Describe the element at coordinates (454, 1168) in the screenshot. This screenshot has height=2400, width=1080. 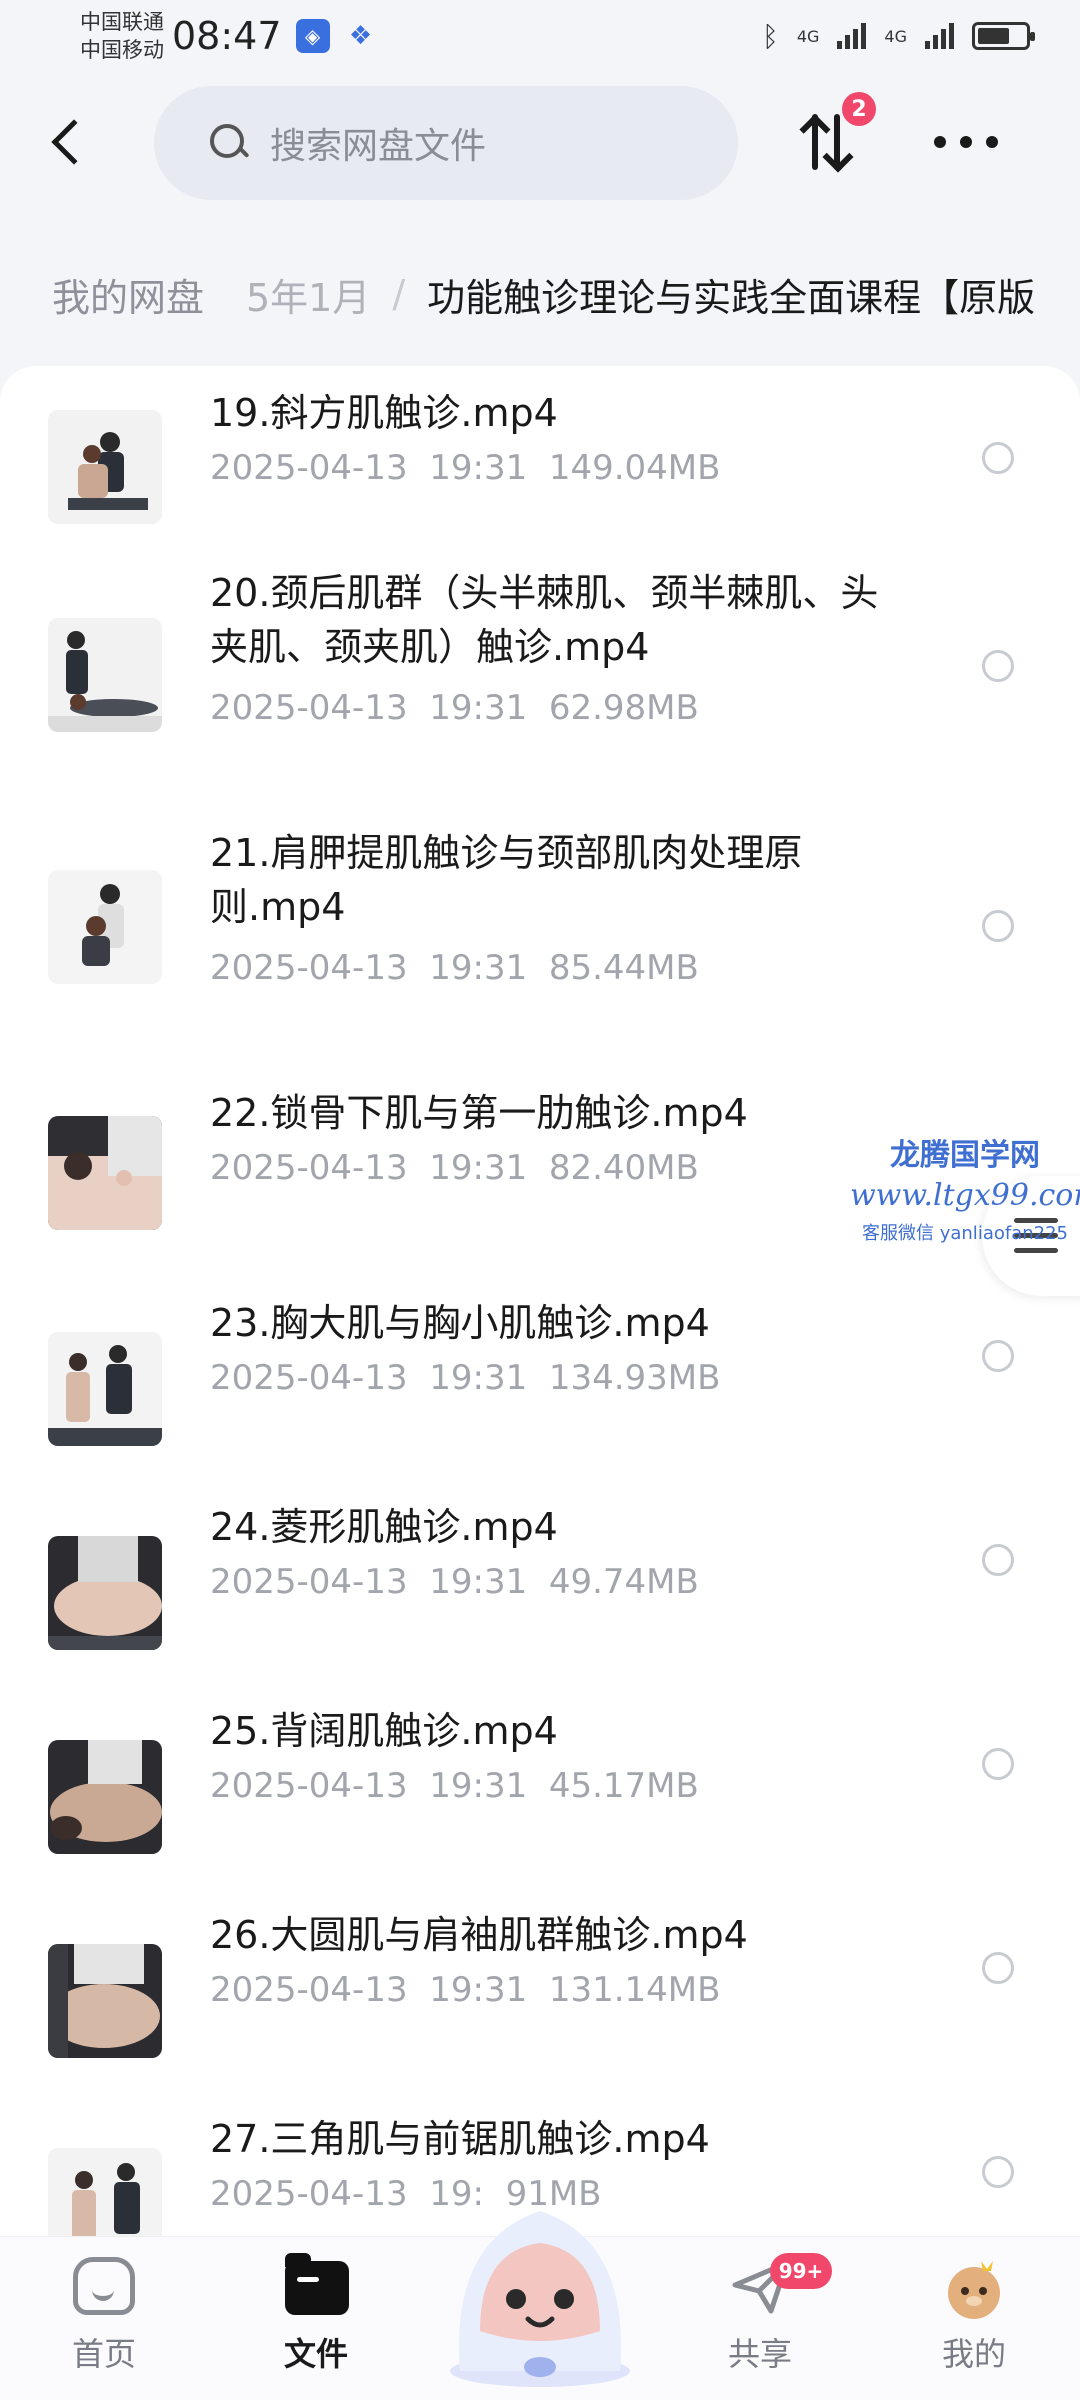
I see `file-meta: 2025-04-13 19:31 82.40MB` at that location.